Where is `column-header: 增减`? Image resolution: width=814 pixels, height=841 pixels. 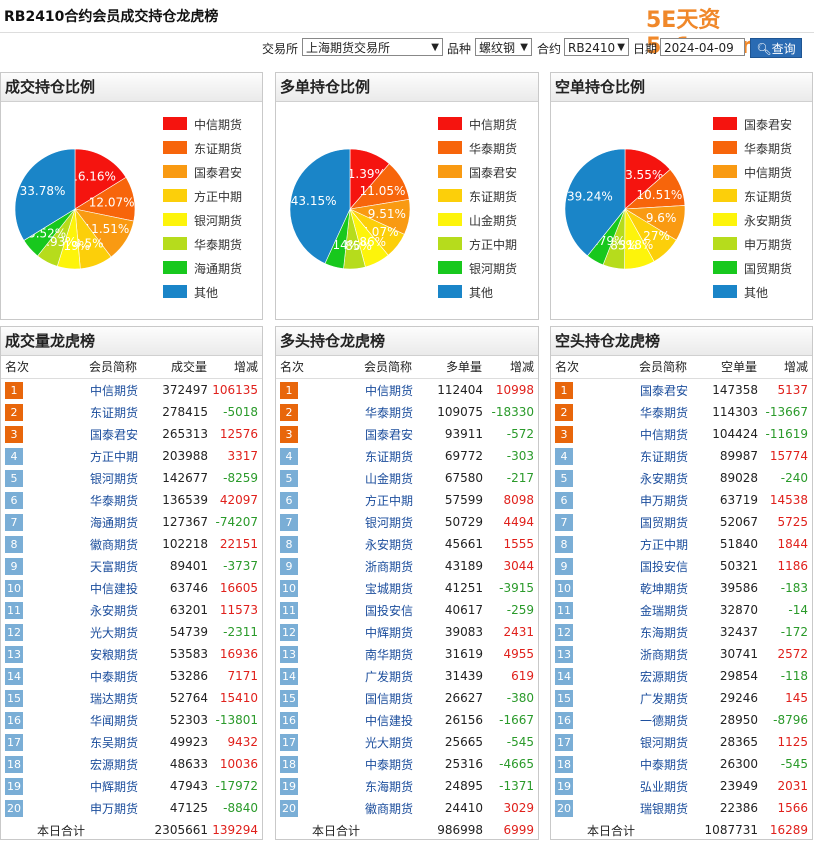 column-header: 增减 is located at coordinates (785, 367).